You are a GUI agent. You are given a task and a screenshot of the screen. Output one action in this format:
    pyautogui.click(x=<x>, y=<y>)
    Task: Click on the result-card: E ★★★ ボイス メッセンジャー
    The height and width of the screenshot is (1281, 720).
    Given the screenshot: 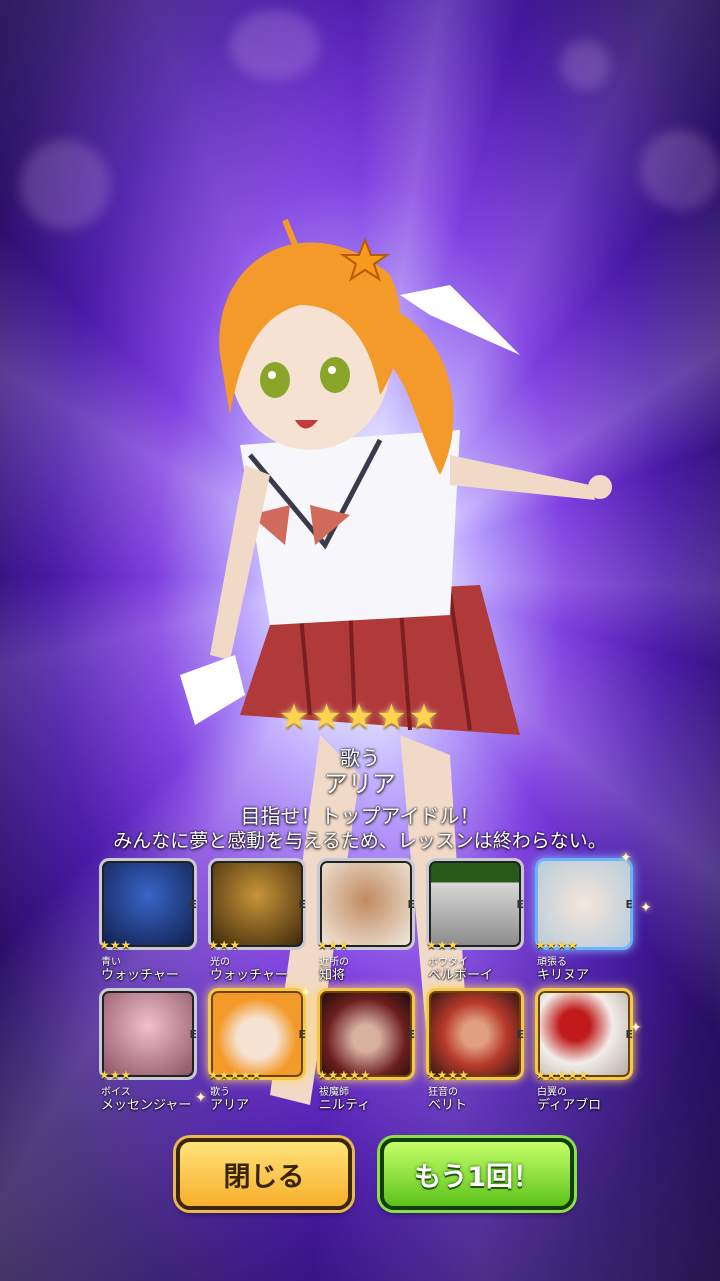 What is the action you would take?
    pyautogui.click(x=149, y=1050)
    